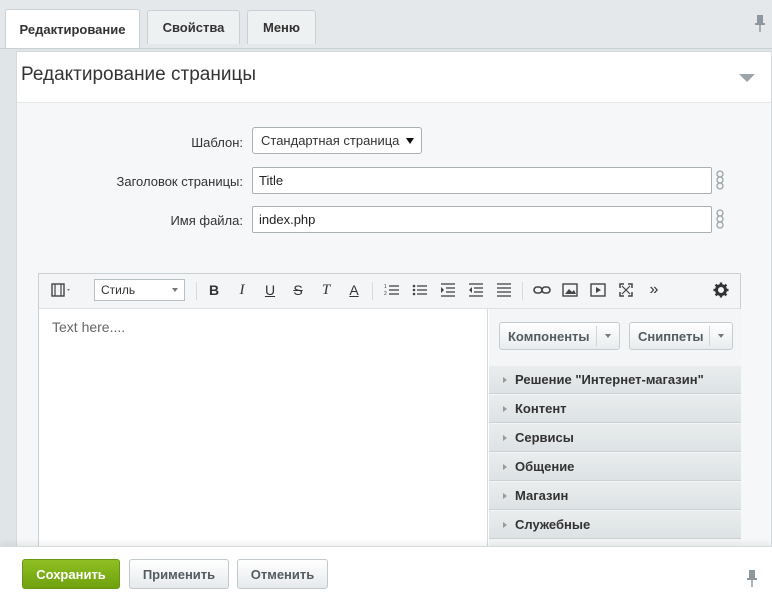  I want to click on page-title-input, so click(482, 180).